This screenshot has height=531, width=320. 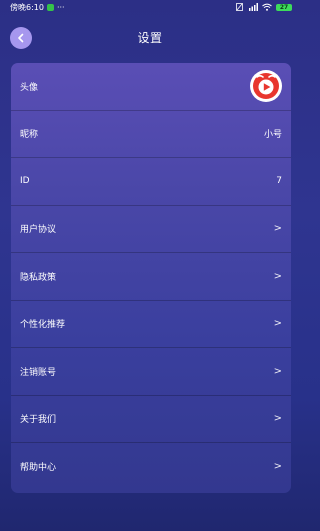 What do you see at coordinates (38, 230) in the screenshot?
I see `row-label: 用户协议` at bounding box center [38, 230].